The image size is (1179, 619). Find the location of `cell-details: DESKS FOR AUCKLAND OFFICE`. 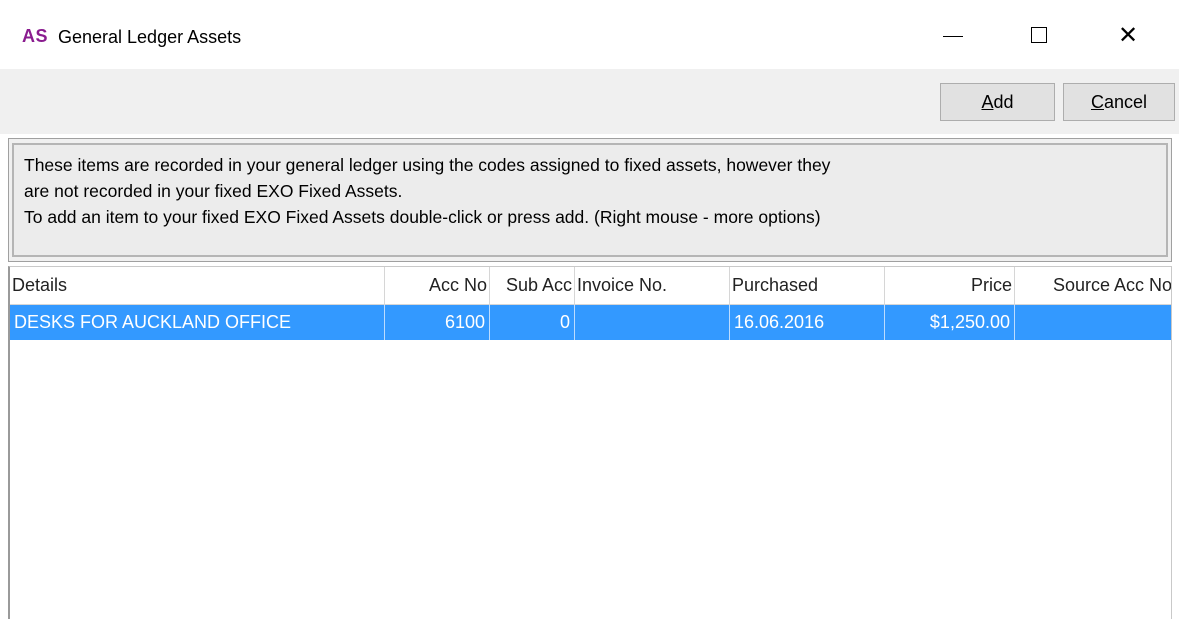

cell-details: DESKS FOR AUCKLAND OFFICE is located at coordinates (197, 322).